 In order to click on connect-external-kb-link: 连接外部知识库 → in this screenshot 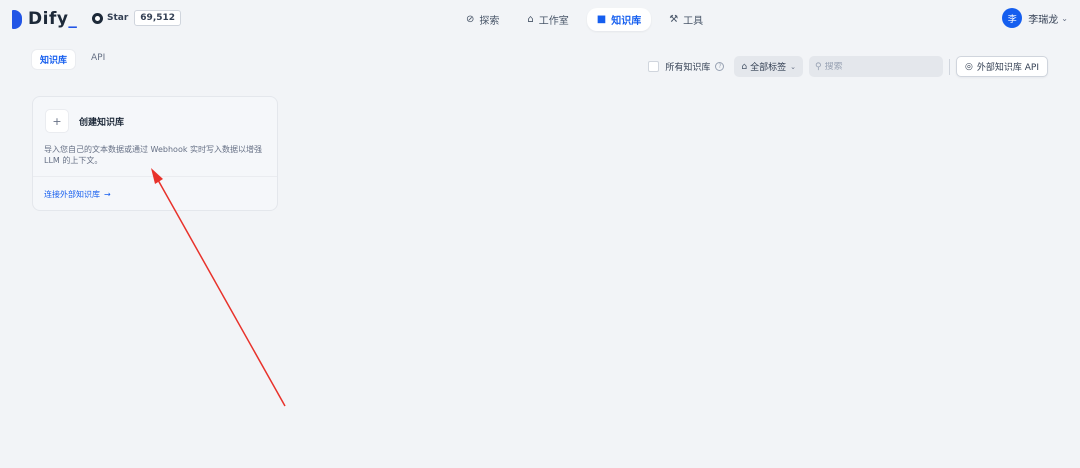, I will do `click(77, 194)`.